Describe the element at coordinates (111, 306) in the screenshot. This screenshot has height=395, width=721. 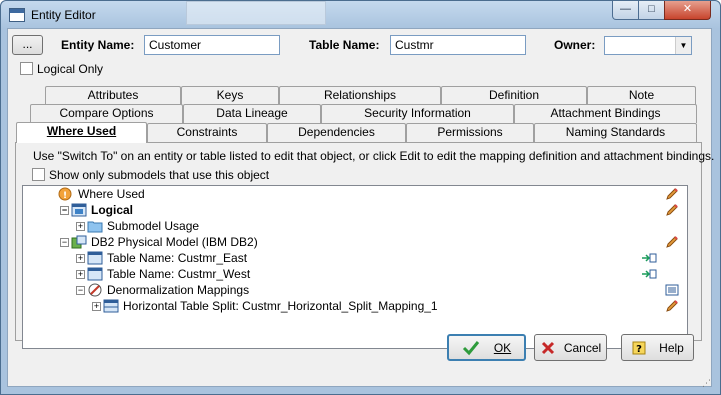
I see `table-split-icon` at that location.